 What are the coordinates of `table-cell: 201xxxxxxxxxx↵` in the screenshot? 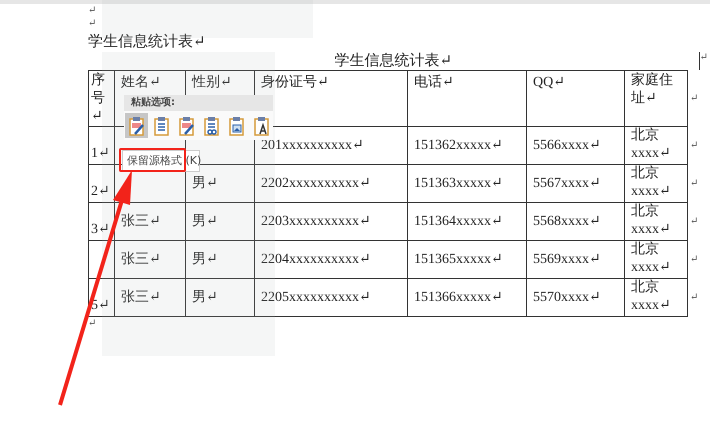 It's located at (312, 145).